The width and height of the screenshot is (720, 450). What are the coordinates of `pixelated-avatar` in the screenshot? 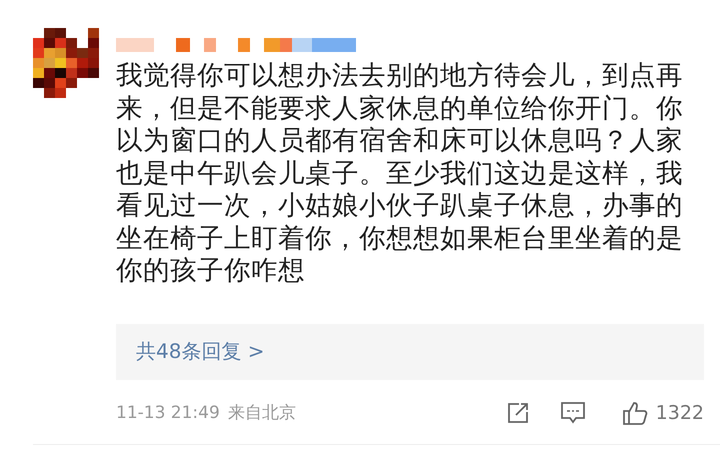 It's located at (66, 63).